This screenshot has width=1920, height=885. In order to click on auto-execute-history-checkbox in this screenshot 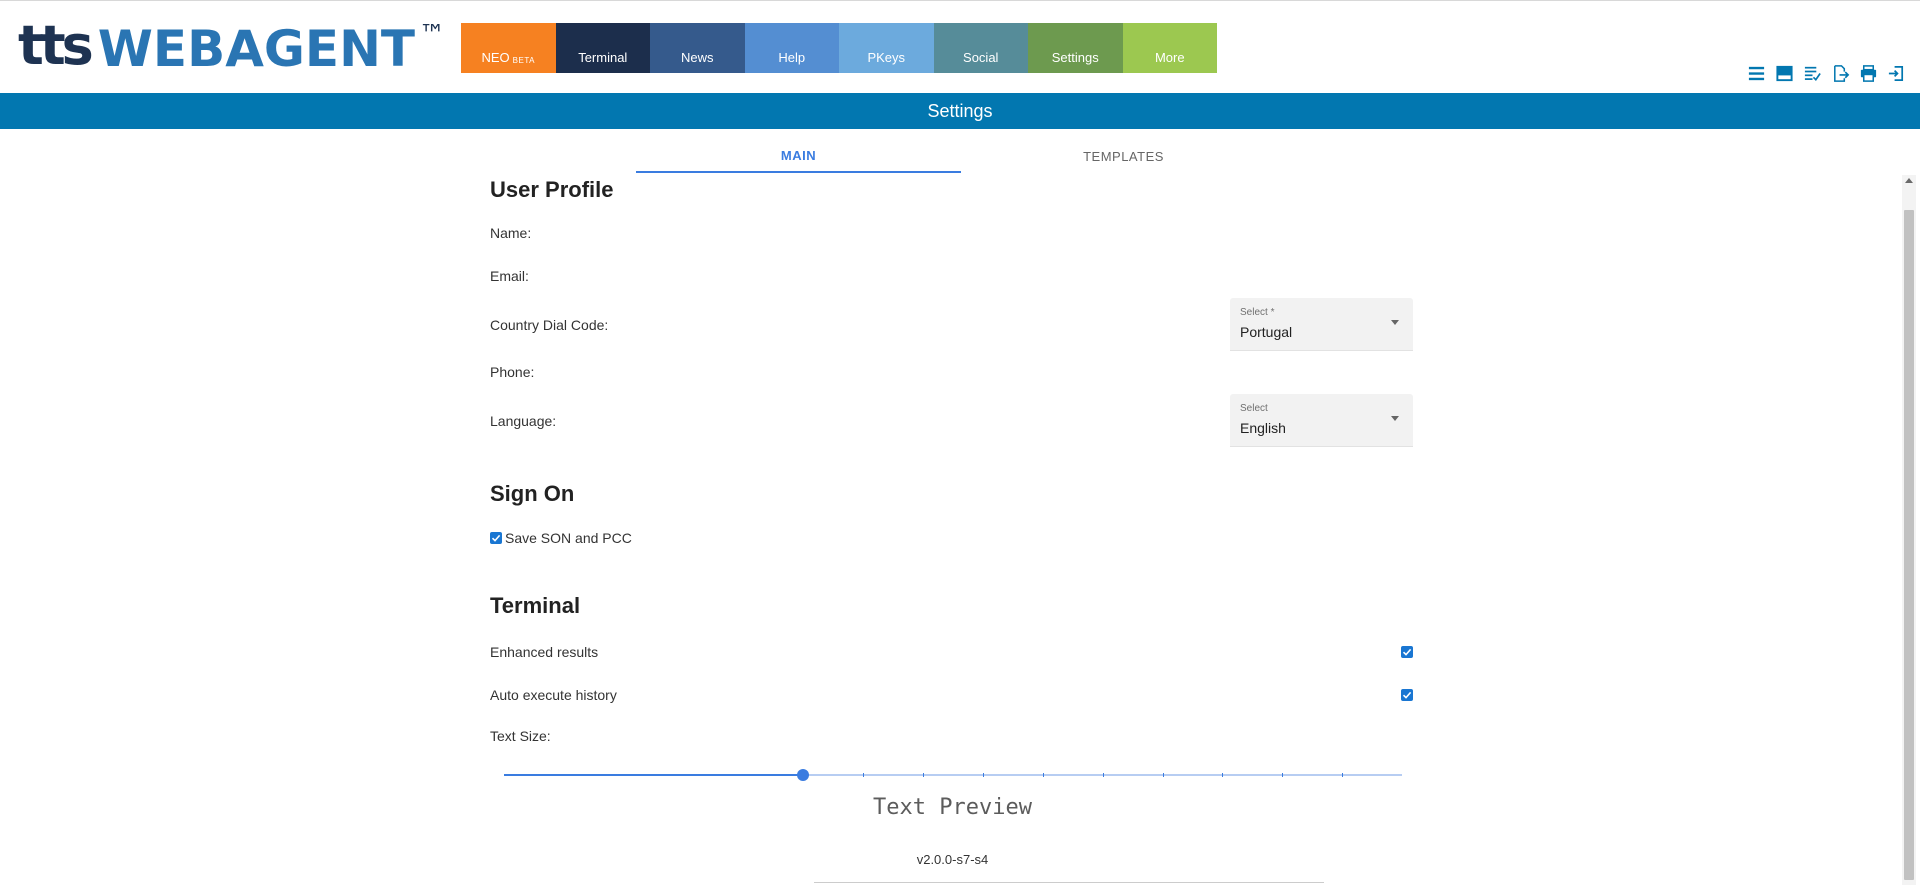, I will do `click(1407, 695)`.